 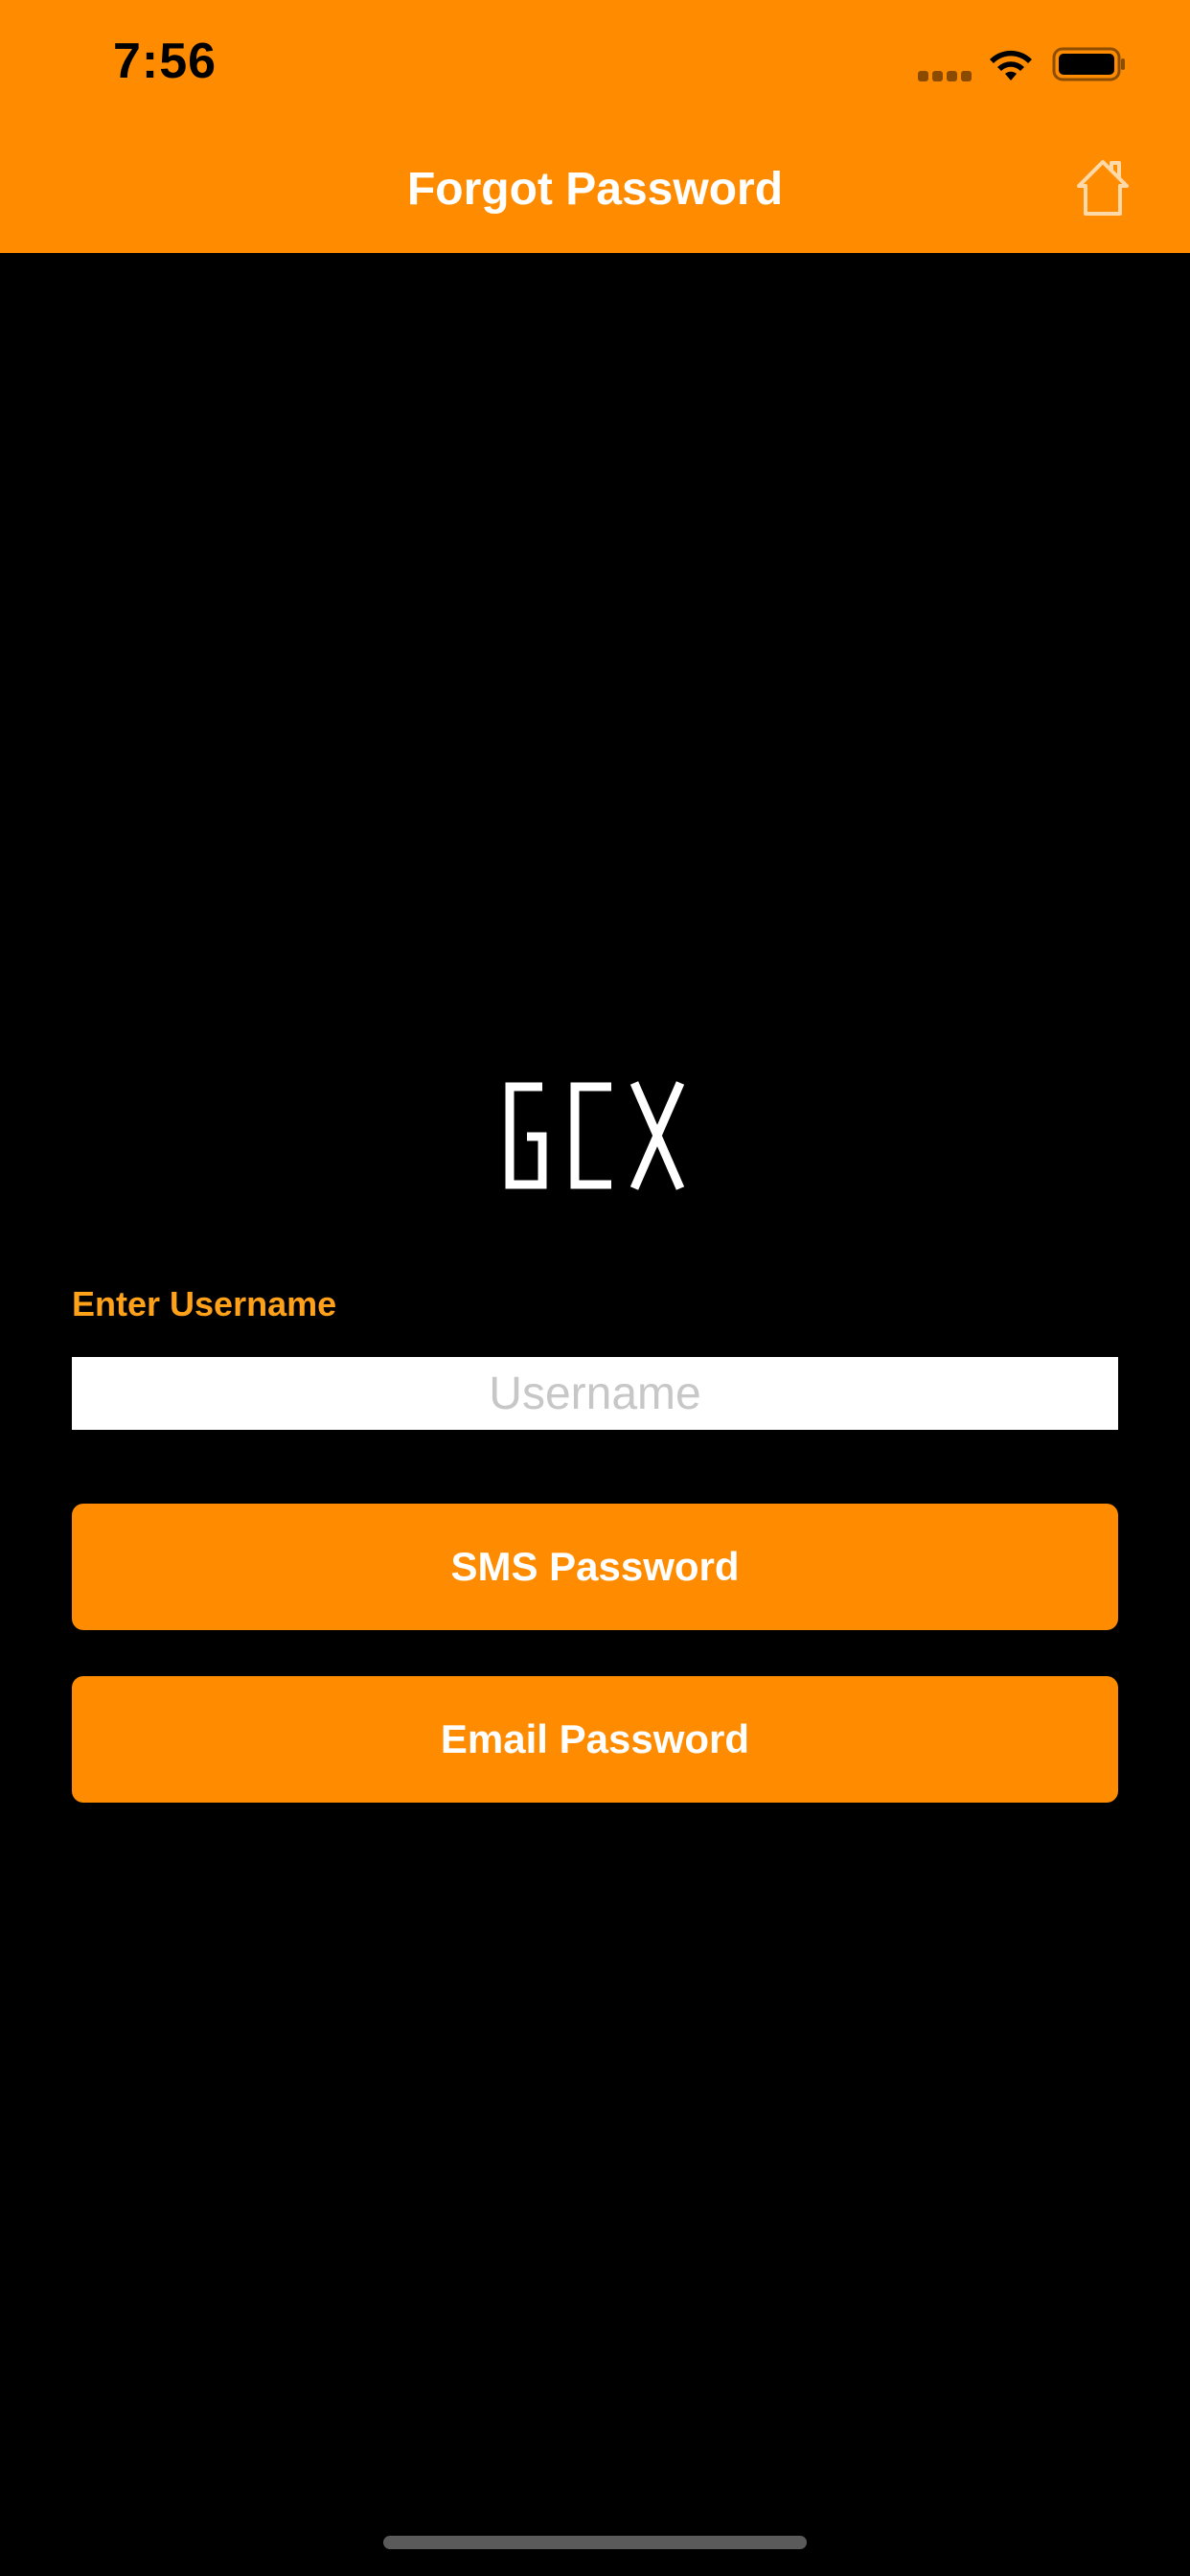 What do you see at coordinates (595, 1567) in the screenshot?
I see `sms-password-button: SMS Password` at bounding box center [595, 1567].